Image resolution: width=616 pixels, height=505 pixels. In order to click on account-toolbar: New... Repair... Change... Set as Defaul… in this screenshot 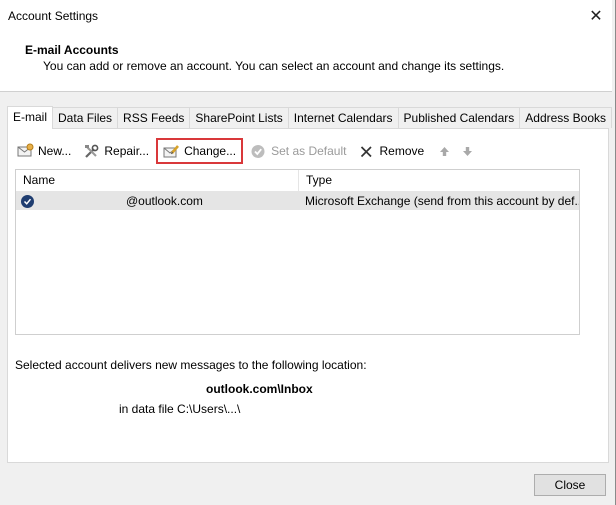, I will do `click(249, 151)`.